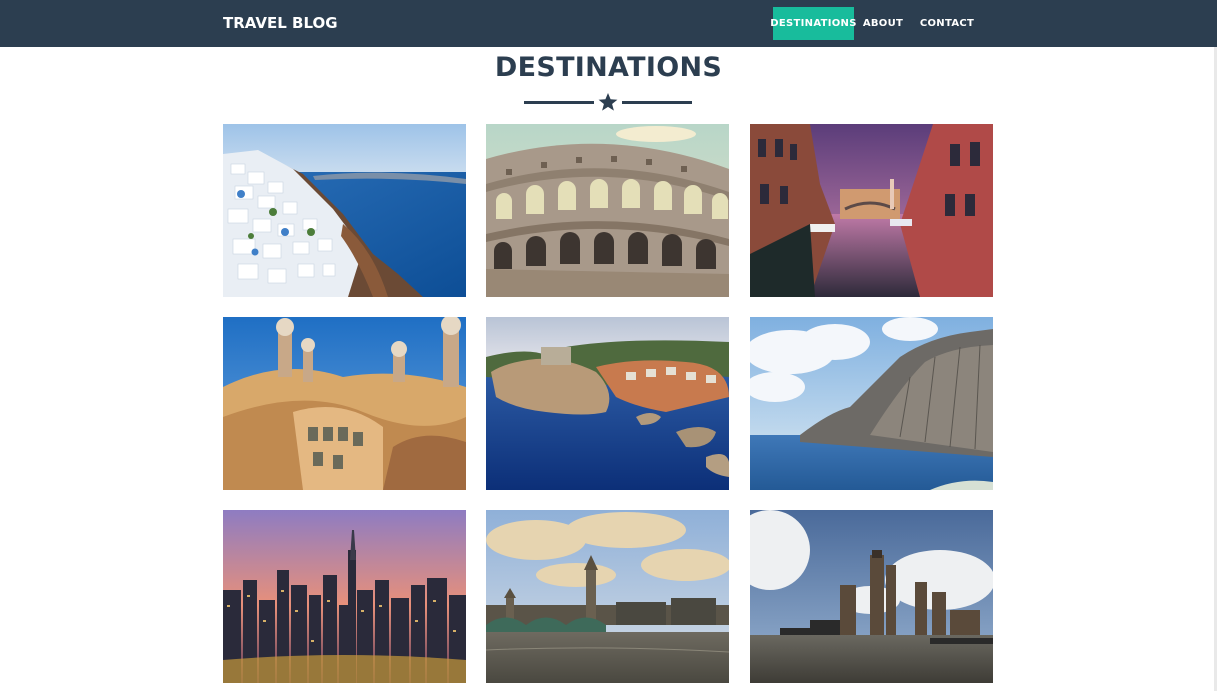 The width and height of the screenshot is (1217, 691). I want to click on rotterdam-skyline-photo, so click(871, 596).